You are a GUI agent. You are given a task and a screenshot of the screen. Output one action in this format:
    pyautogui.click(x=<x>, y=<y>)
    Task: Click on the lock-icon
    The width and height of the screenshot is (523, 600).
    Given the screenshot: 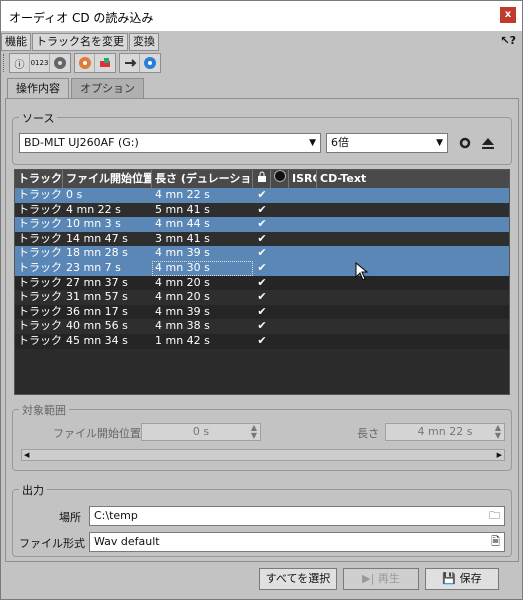 What is the action you would take?
    pyautogui.click(x=262, y=179)
    